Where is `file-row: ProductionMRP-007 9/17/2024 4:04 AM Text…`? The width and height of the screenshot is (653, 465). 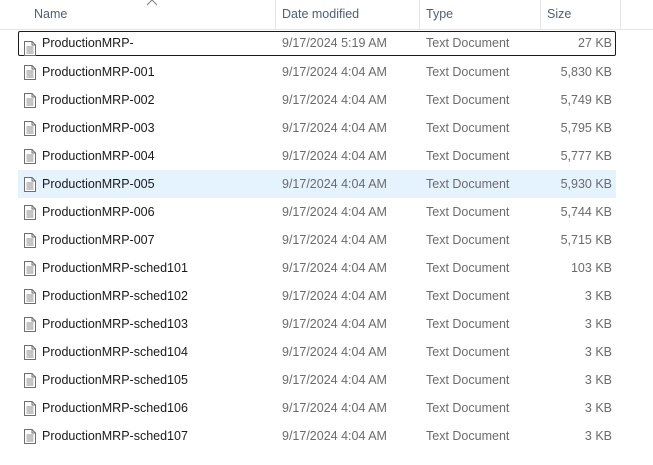
file-row: ProductionMRP-007 9/17/2024 4:04 AM Text… is located at coordinates (326, 240).